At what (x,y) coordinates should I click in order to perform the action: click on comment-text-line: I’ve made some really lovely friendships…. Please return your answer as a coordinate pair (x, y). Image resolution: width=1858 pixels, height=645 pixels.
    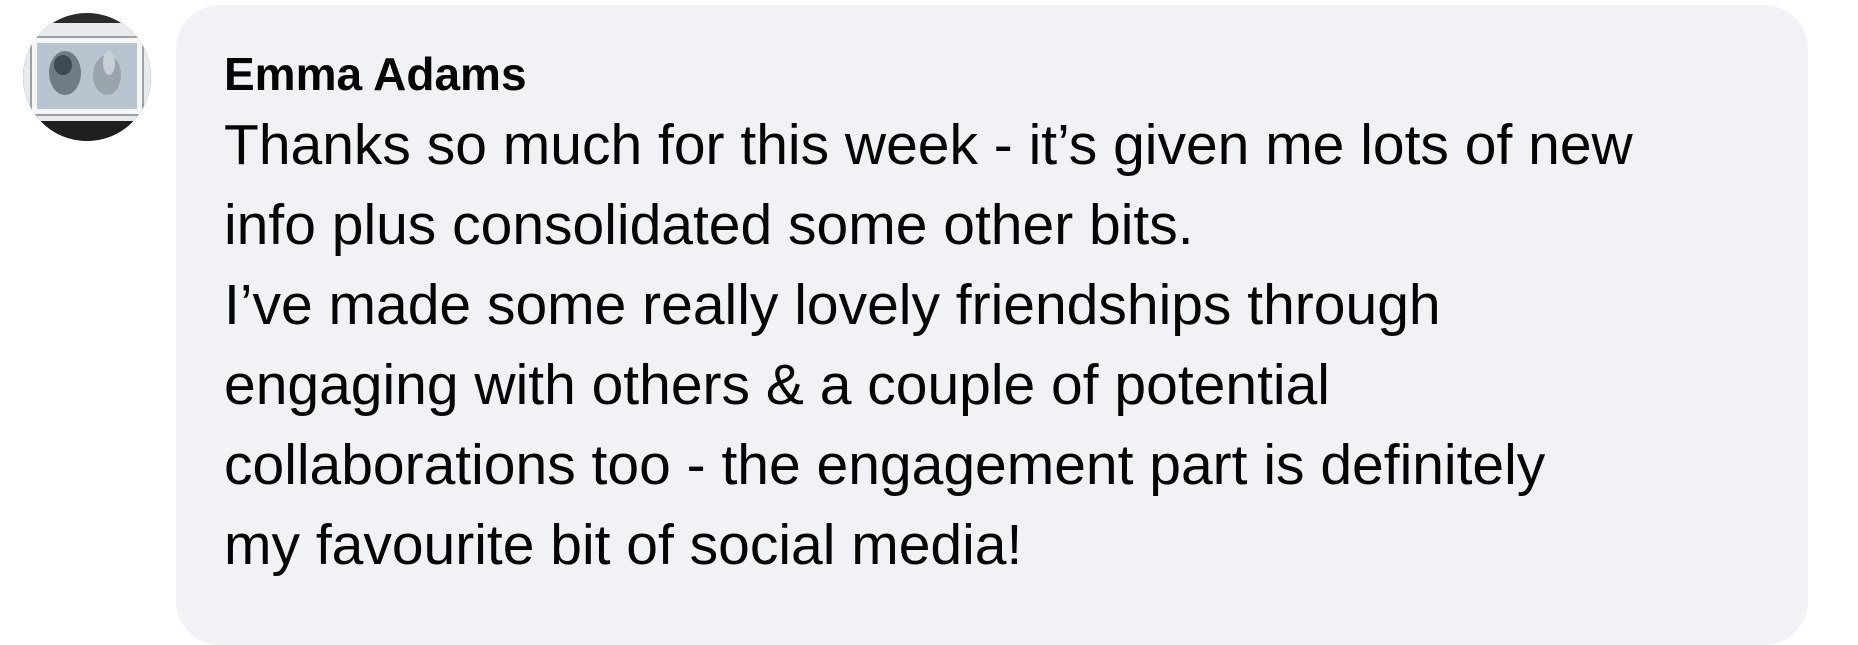
    Looking at the image, I should click on (832, 305).